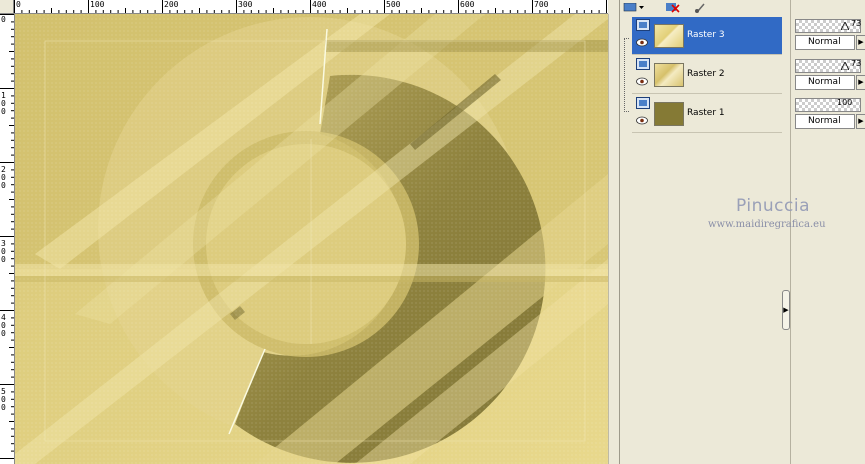 This screenshot has width=865, height=464. I want to click on layer-props-raster-2: 73 Normal ▶, so click(830, 76).